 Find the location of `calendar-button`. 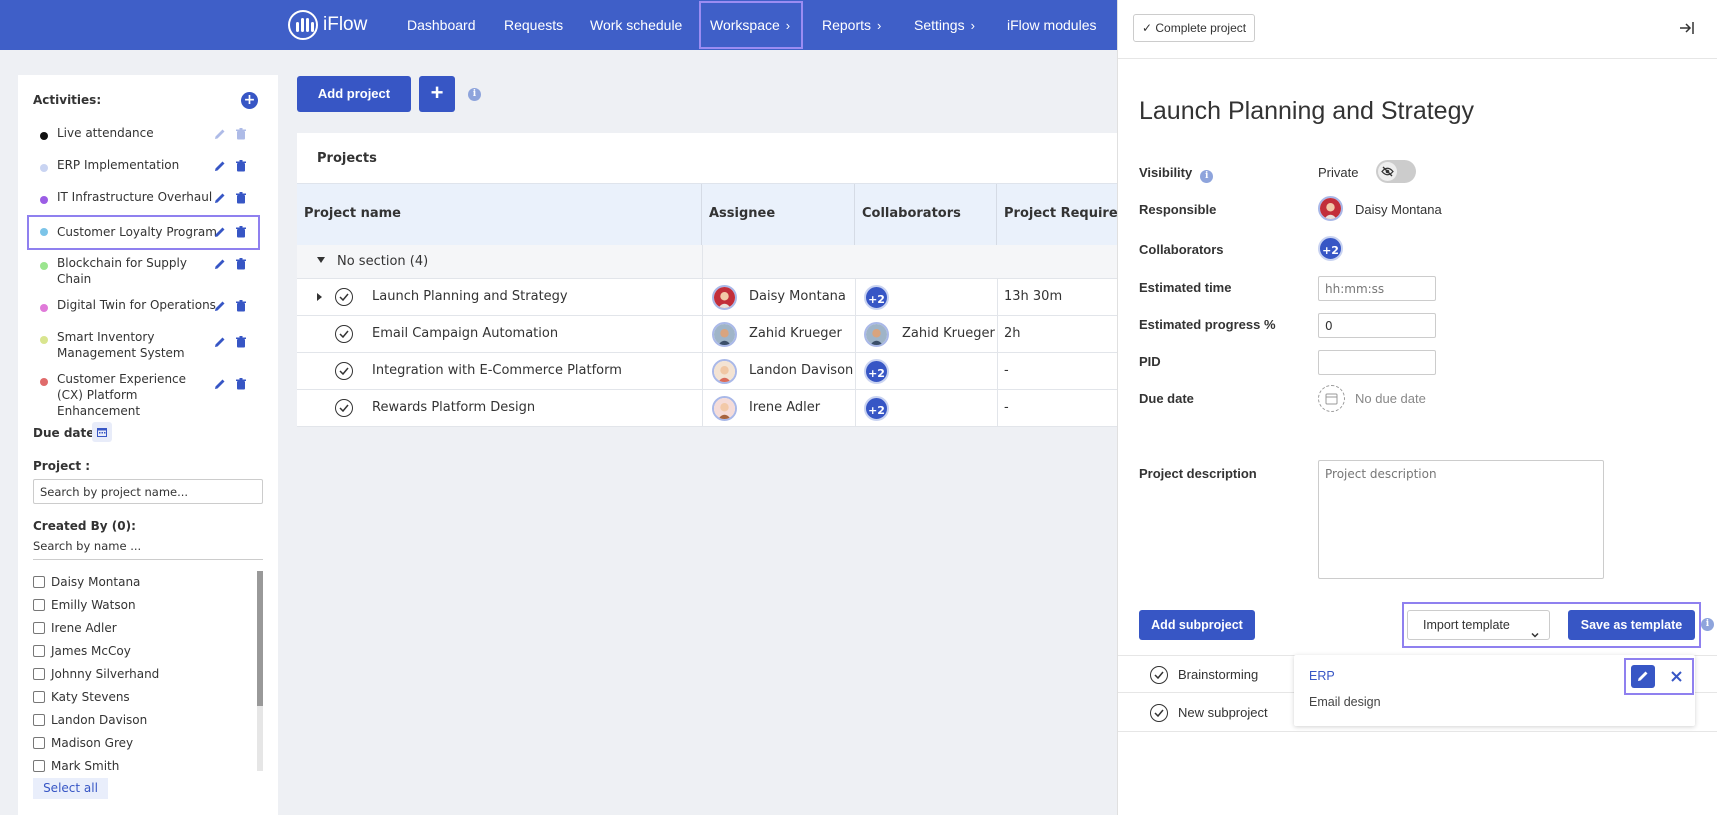

calendar-button is located at coordinates (102, 432).